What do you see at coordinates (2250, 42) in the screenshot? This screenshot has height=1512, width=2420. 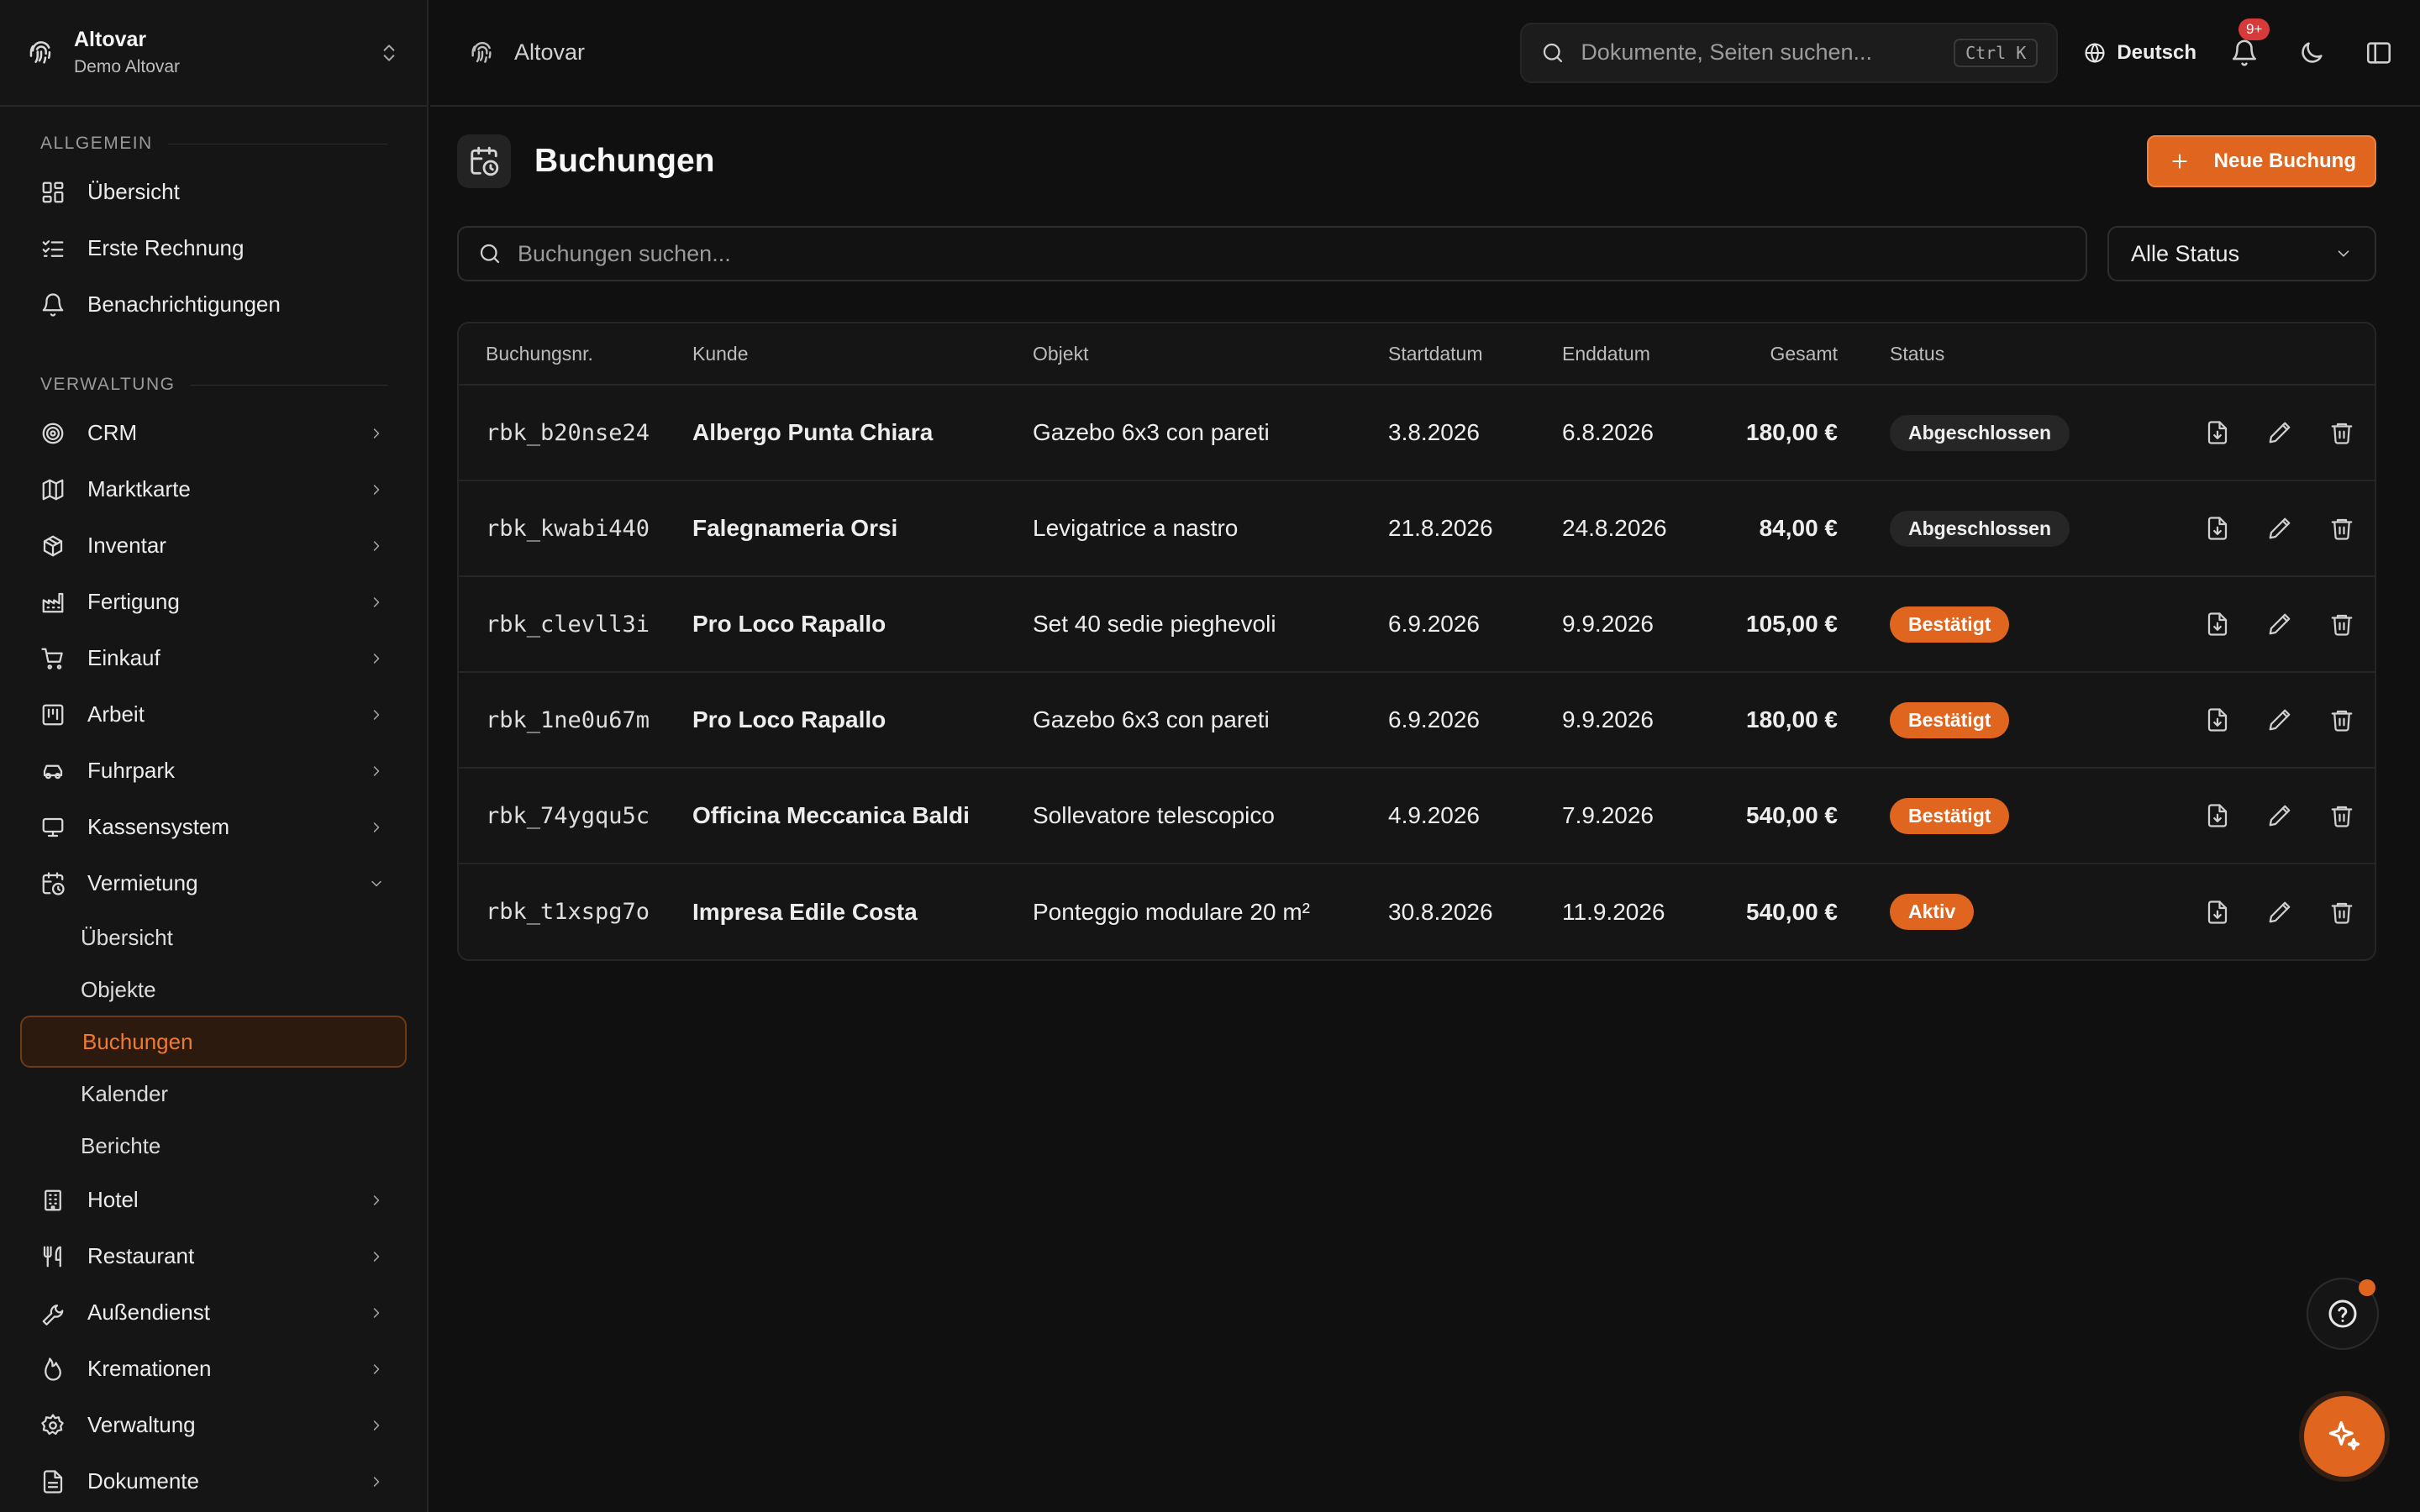 I see `notifications-button: 9+` at bounding box center [2250, 42].